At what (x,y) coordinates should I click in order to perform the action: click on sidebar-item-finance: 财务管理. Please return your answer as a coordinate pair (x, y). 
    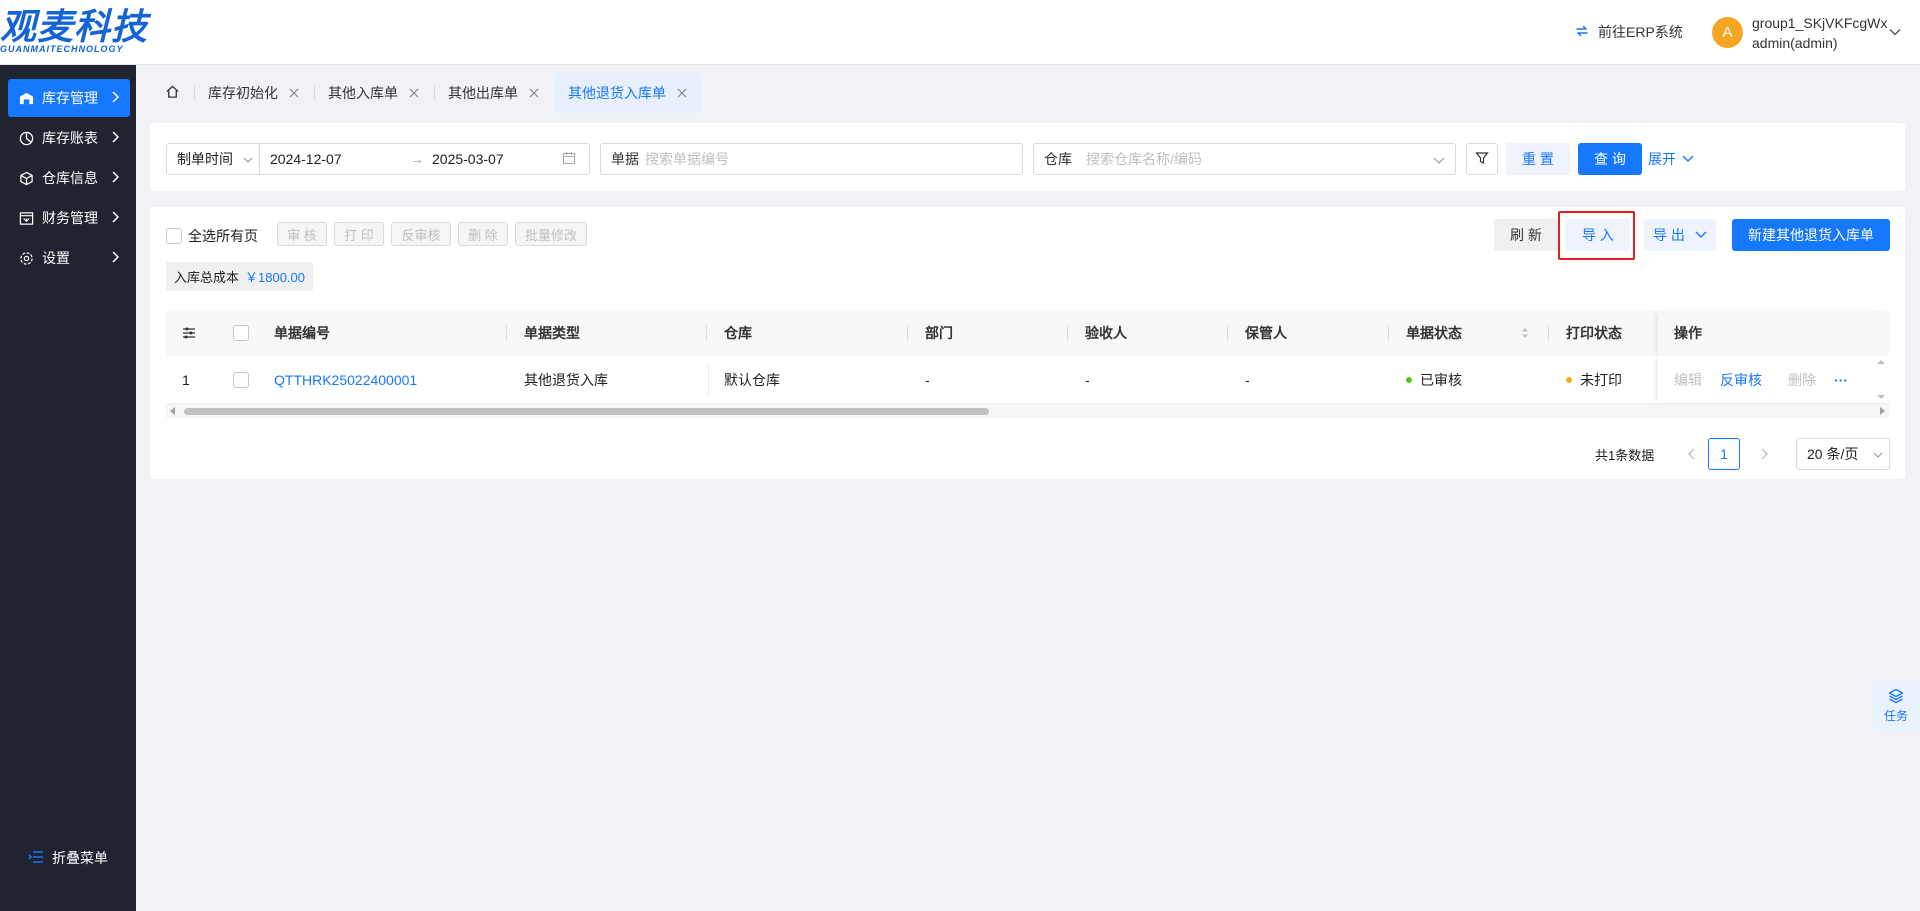
    Looking at the image, I should click on (69, 218).